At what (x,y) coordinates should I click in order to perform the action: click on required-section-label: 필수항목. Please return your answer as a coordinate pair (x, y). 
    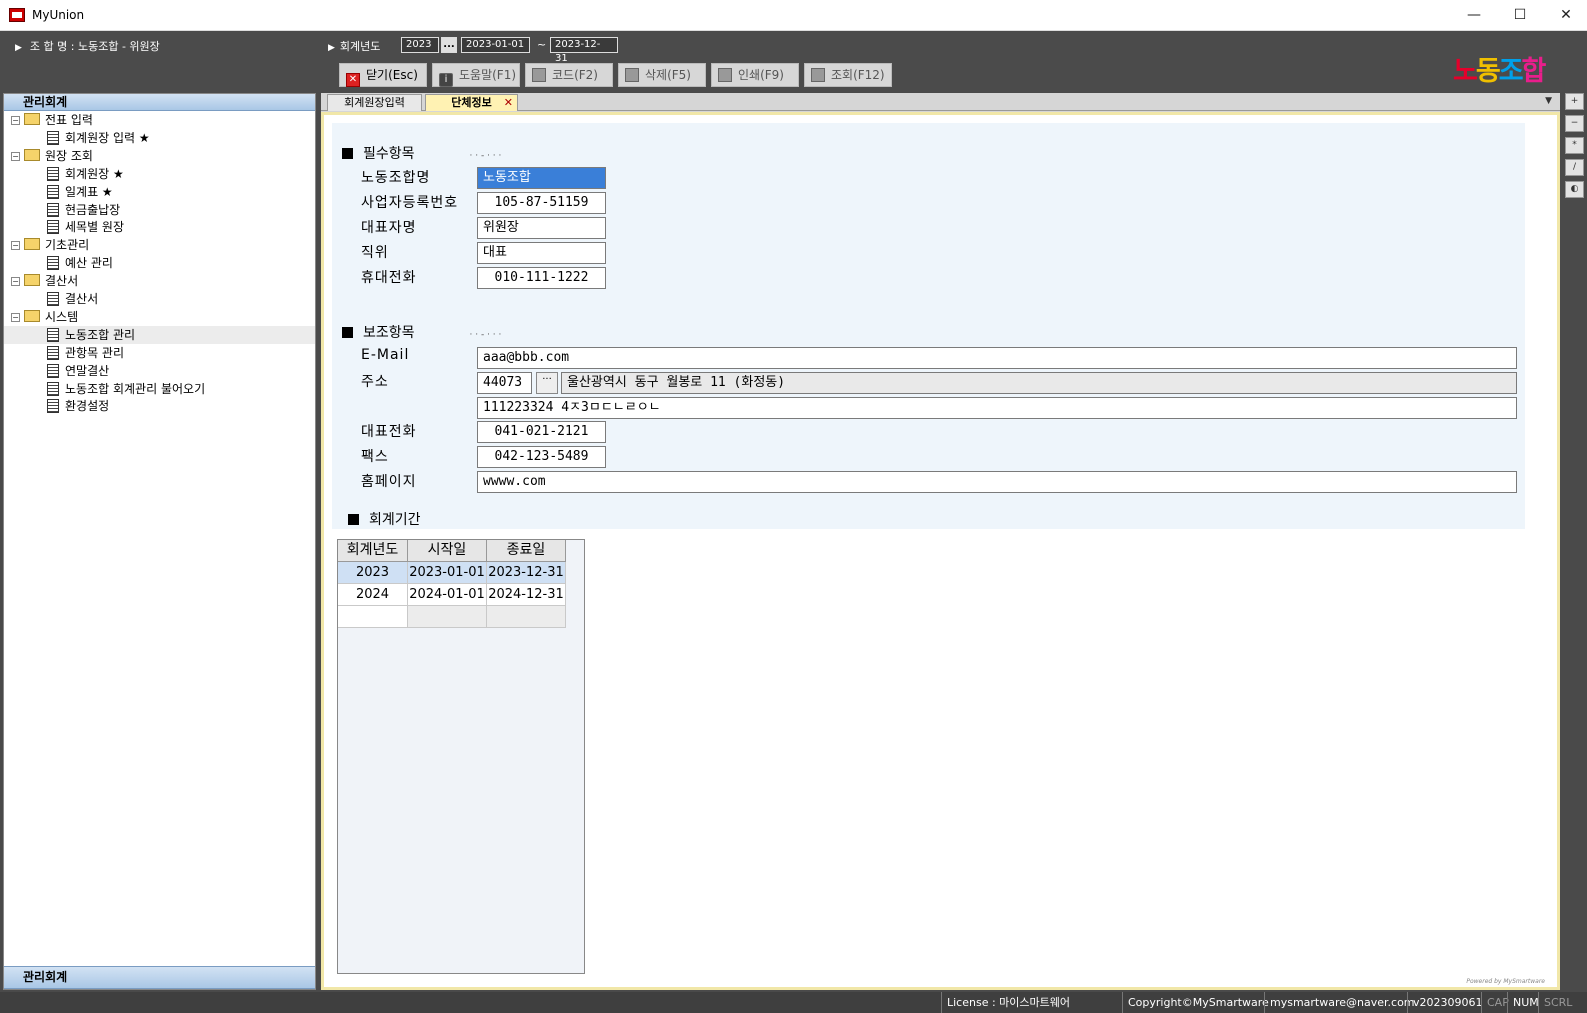
    Looking at the image, I should click on (389, 154).